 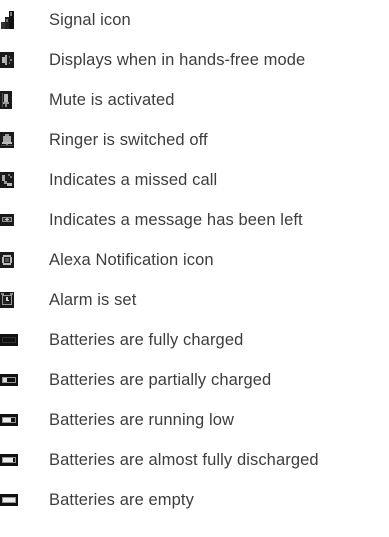 What do you see at coordinates (194, 20) in the screenshot?
I see `legend-row-signal: Signal icon` at bounding box center [194, 20].